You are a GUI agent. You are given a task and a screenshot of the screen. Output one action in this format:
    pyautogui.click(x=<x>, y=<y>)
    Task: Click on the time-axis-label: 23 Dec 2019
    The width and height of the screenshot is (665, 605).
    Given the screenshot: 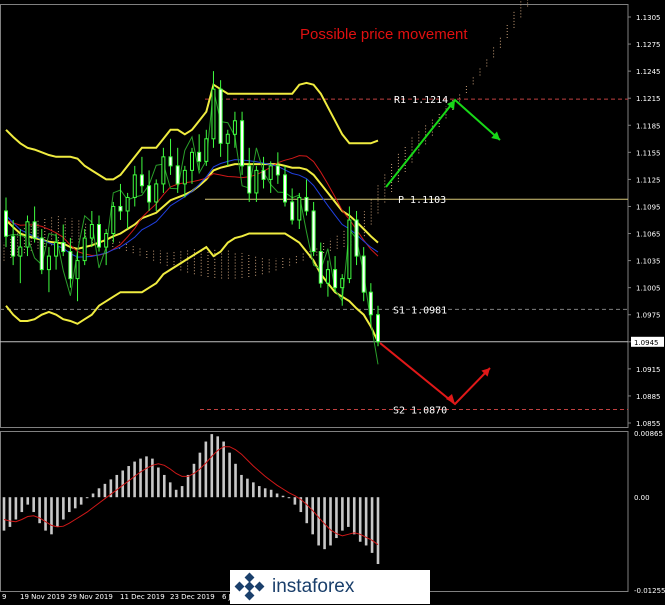 What is the action you would take?
    pyautogui.click(x=192, y=597)
    